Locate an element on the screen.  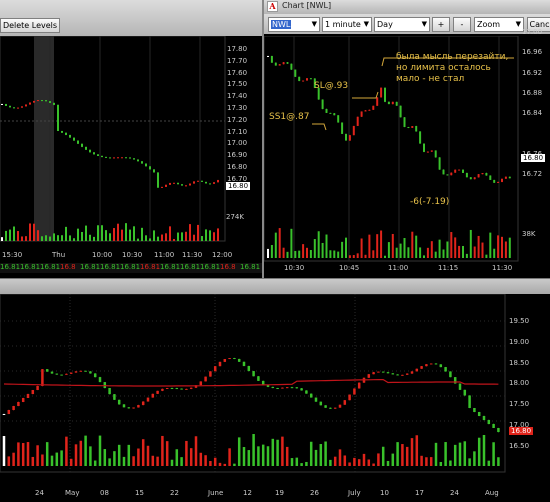
zoom-select: Zoom ▼ is located at coordinates (499, 24).